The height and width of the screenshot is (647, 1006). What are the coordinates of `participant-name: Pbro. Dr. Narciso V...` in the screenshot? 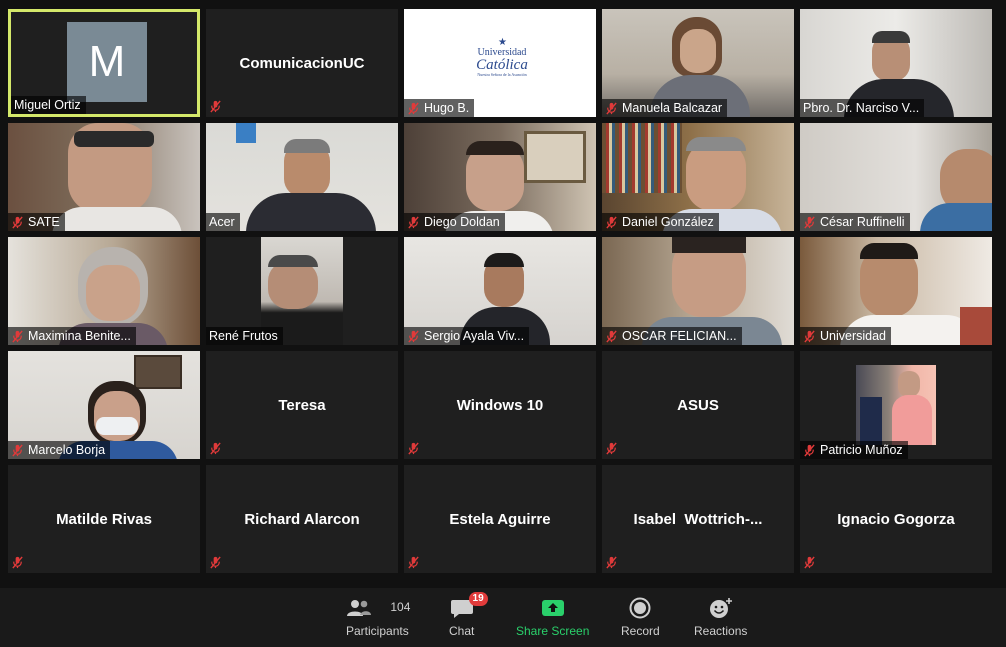 It's located at (861, 108).